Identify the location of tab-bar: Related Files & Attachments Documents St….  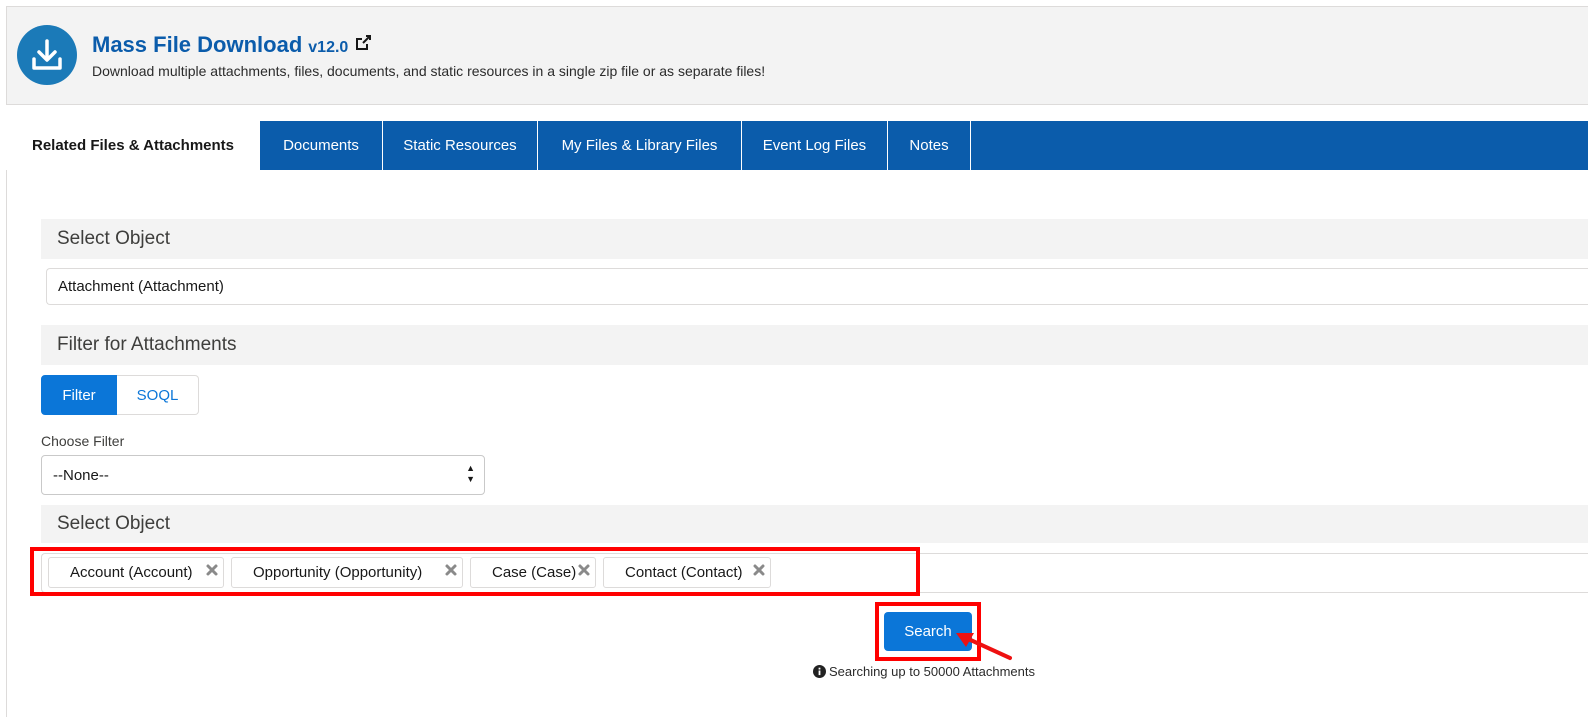
(797, 145).